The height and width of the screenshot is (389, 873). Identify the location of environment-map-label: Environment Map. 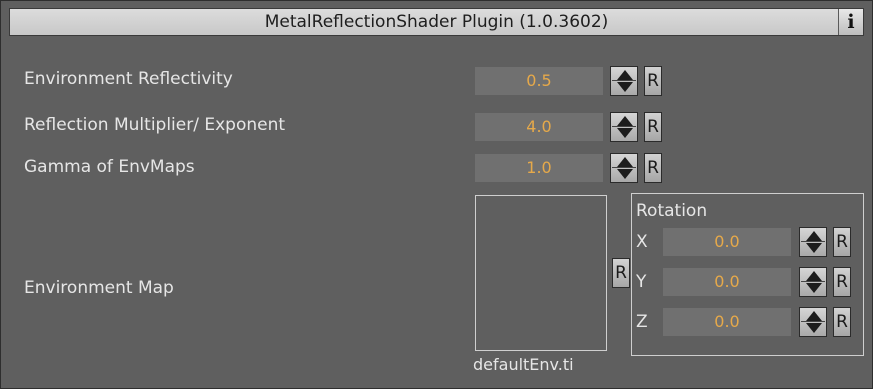
(99, 288).